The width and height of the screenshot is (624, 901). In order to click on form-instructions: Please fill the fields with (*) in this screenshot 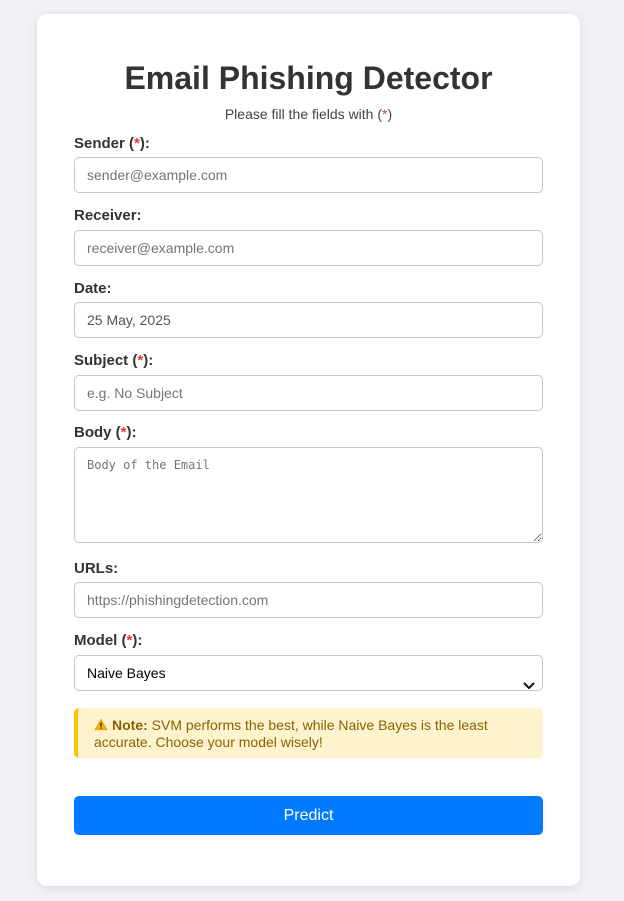, I will do `click(308, 114)`.